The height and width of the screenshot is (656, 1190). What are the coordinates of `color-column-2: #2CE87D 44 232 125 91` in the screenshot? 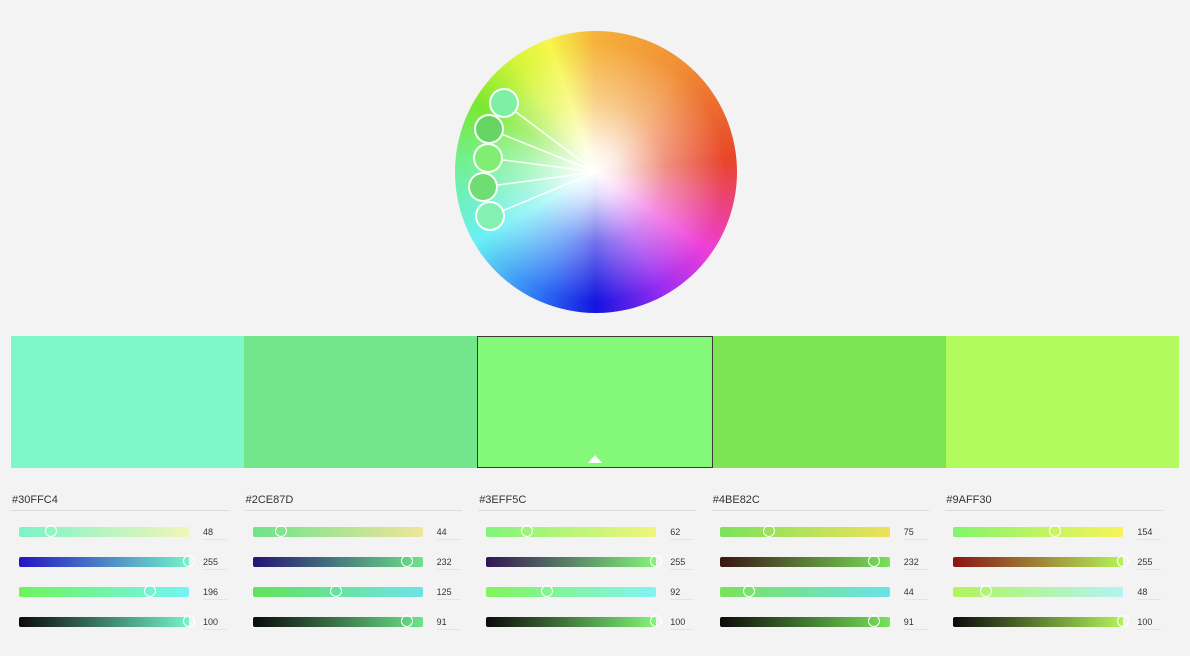 It's located at (361, 563).